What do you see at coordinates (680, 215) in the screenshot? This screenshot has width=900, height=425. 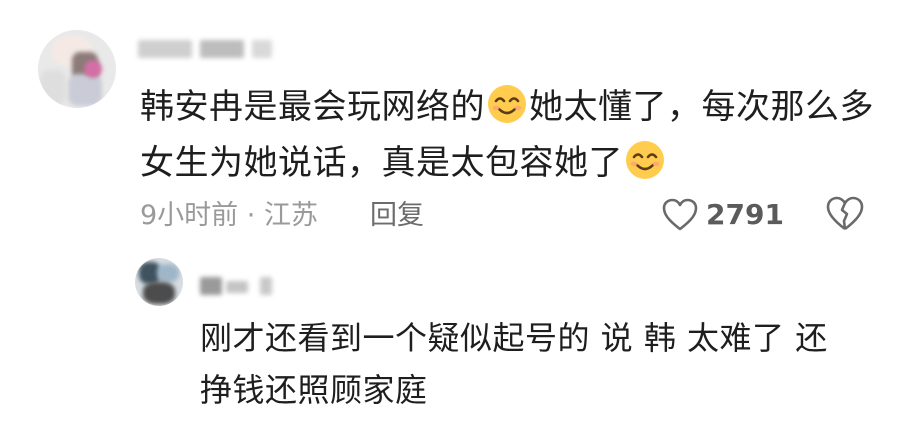 I see `heart-outline-icon` at bounding box center [680, 215].